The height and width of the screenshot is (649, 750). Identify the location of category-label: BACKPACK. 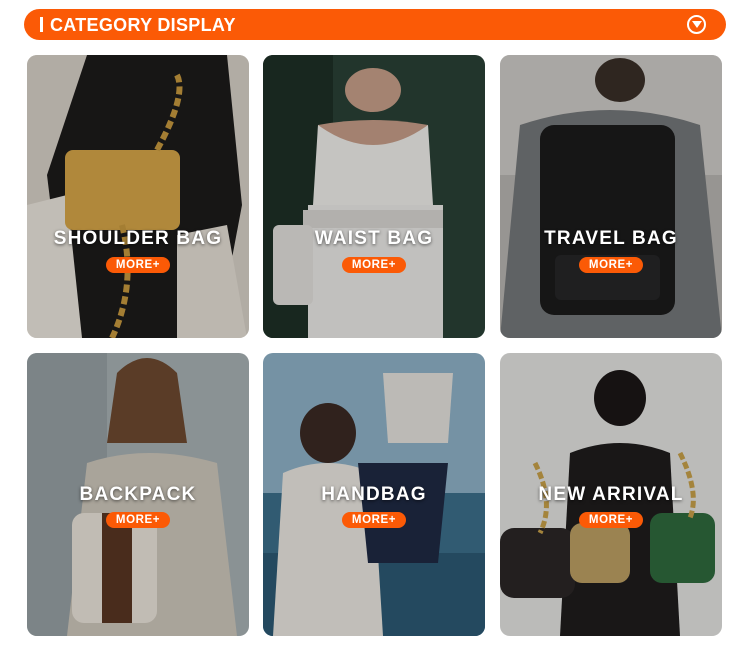
(138, 494).